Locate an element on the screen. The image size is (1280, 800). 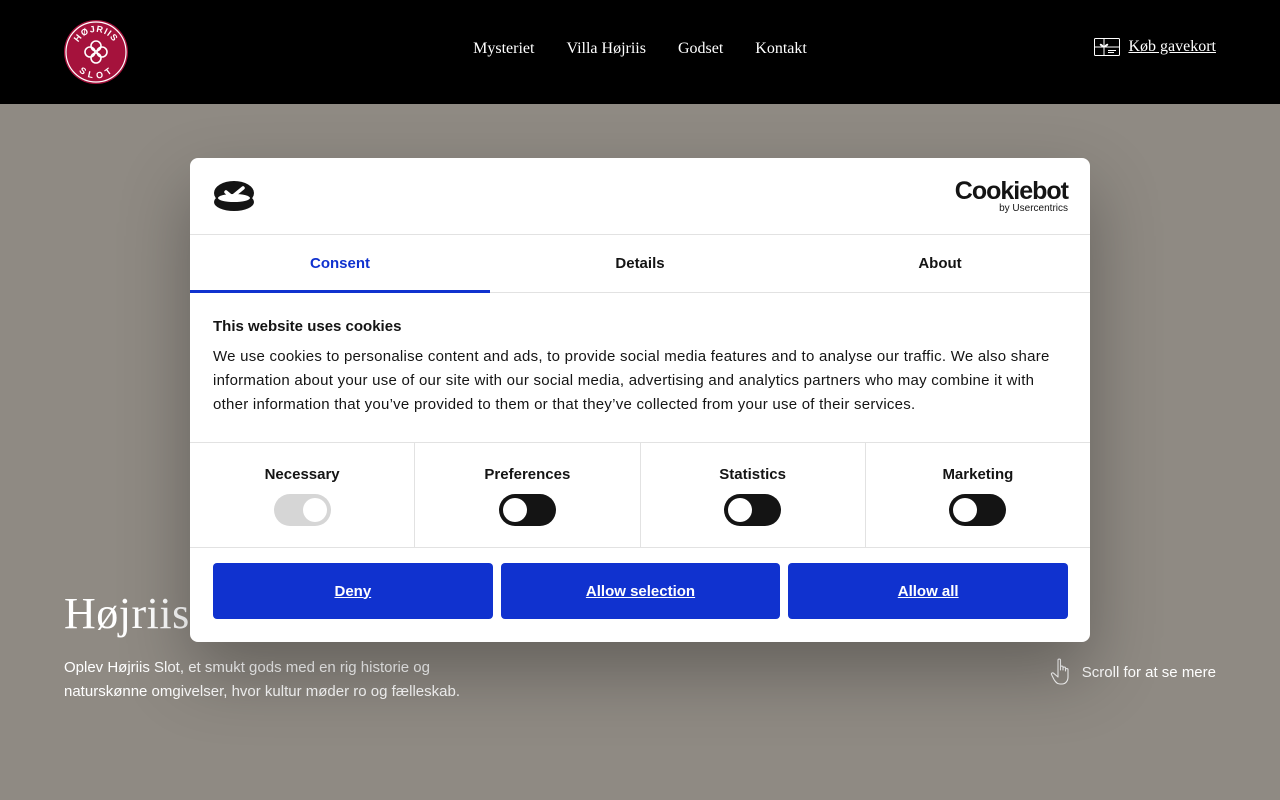
statistics-toggle is located at coordinates (753, 510).